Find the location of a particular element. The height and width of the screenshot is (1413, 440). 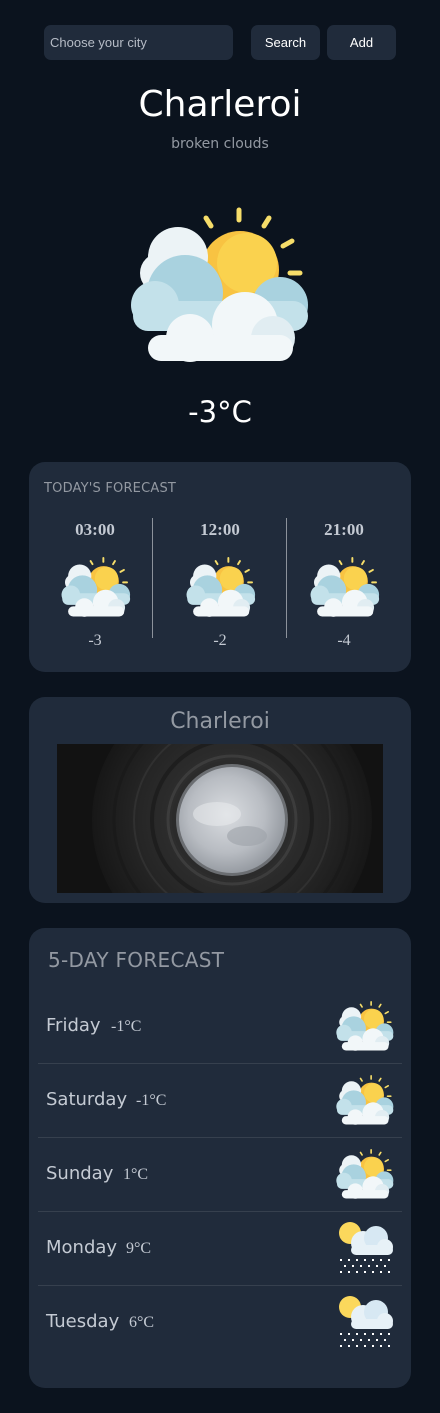

add-city-button: Add is located at coordinates (361, 42).